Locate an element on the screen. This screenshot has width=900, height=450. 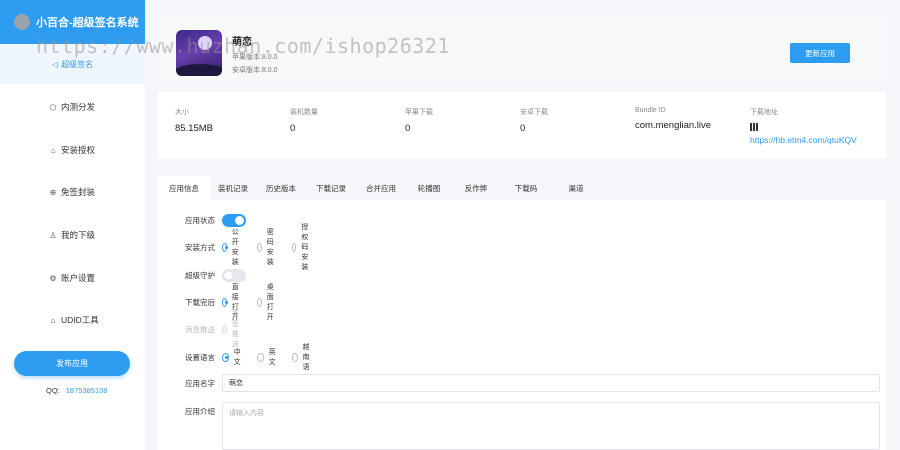
super-guard-label: 超级守护 is located at coordinates (200, 275).